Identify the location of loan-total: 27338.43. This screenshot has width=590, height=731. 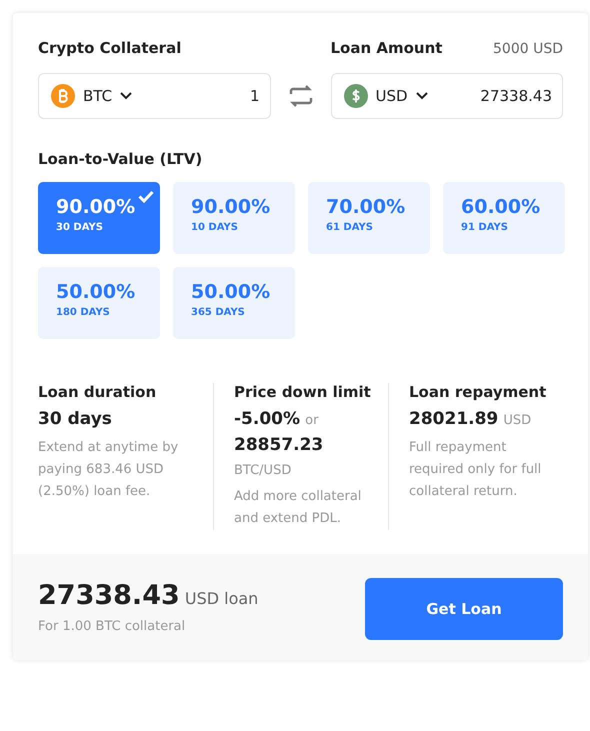
(109, 595).